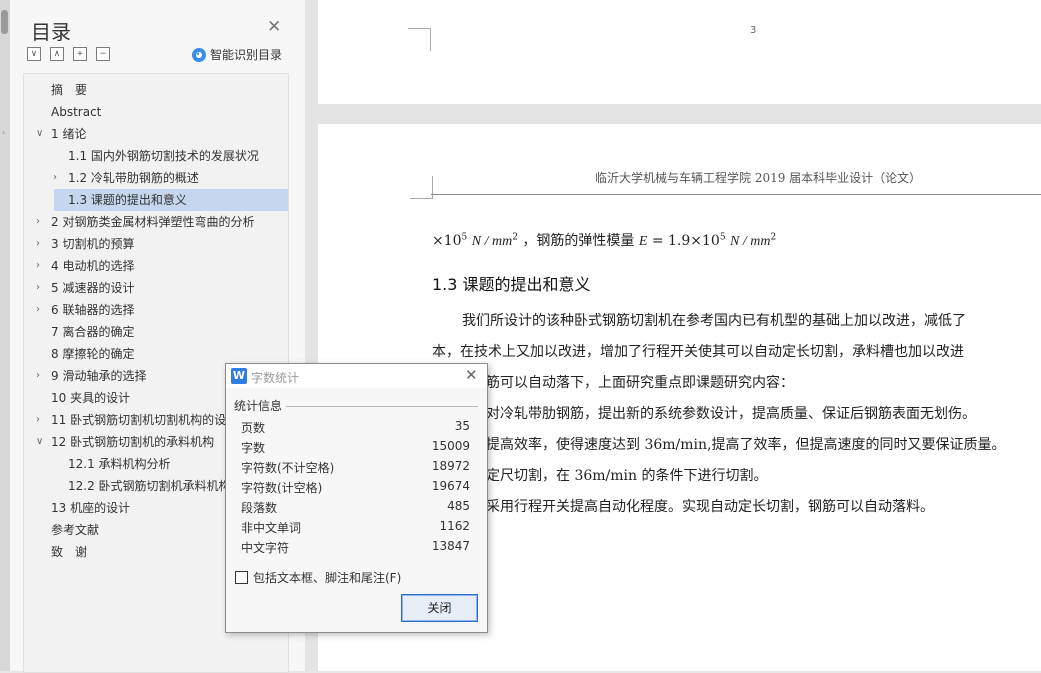 The width and height of the screenshot is (1041, 673). What do you see at coordinates (92, 310) in the screenshot?
I see `toc-item: 6 联轴器的选择` at bounding box center [92, 310].